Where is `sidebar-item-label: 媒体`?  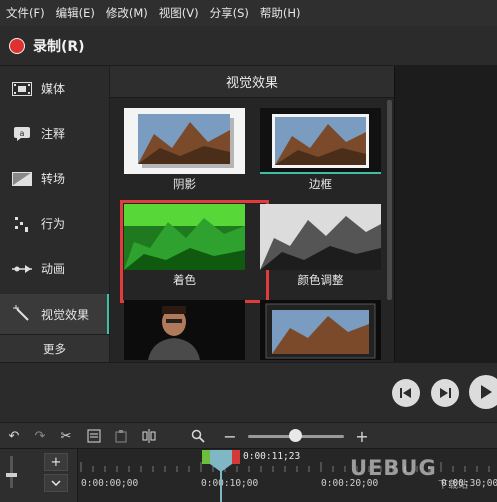
sidebar-item-label: 媒体 is located at coordinates (53, 89).